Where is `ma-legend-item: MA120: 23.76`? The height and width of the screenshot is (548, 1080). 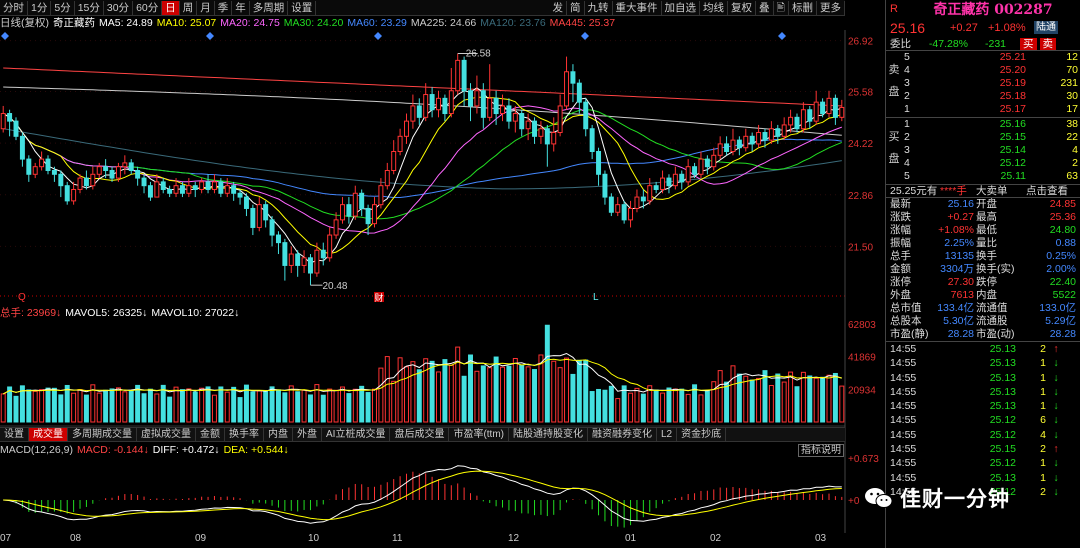
ma-legend-item: MA120: 23.76 is located at coordinates (513, 23).